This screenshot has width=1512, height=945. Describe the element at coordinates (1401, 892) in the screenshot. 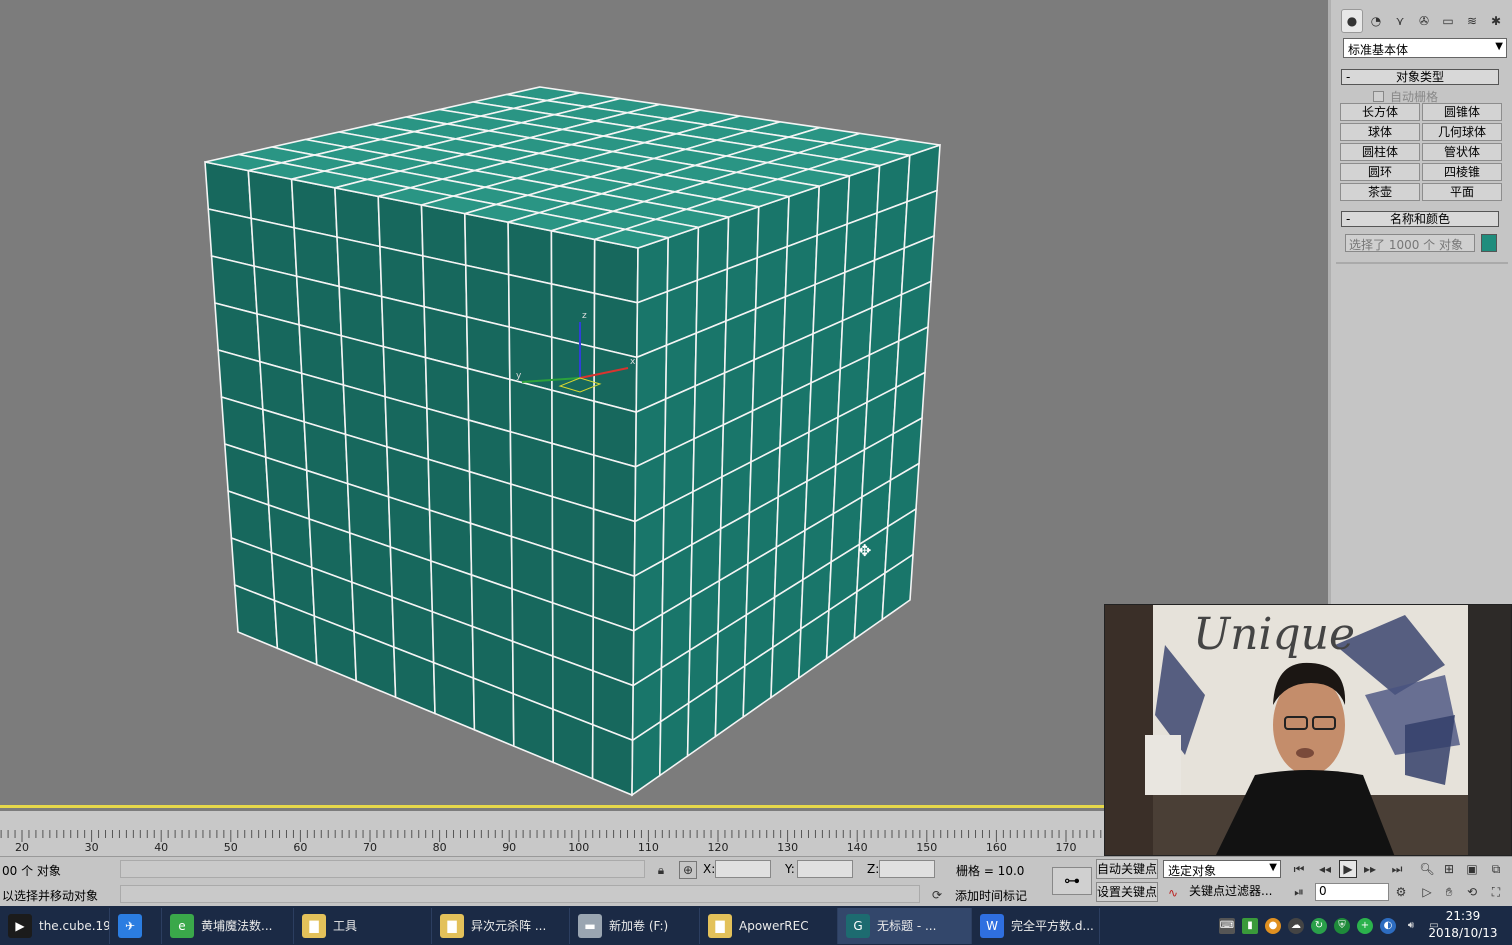

I see `time-config-icon: ⚙` at that location.